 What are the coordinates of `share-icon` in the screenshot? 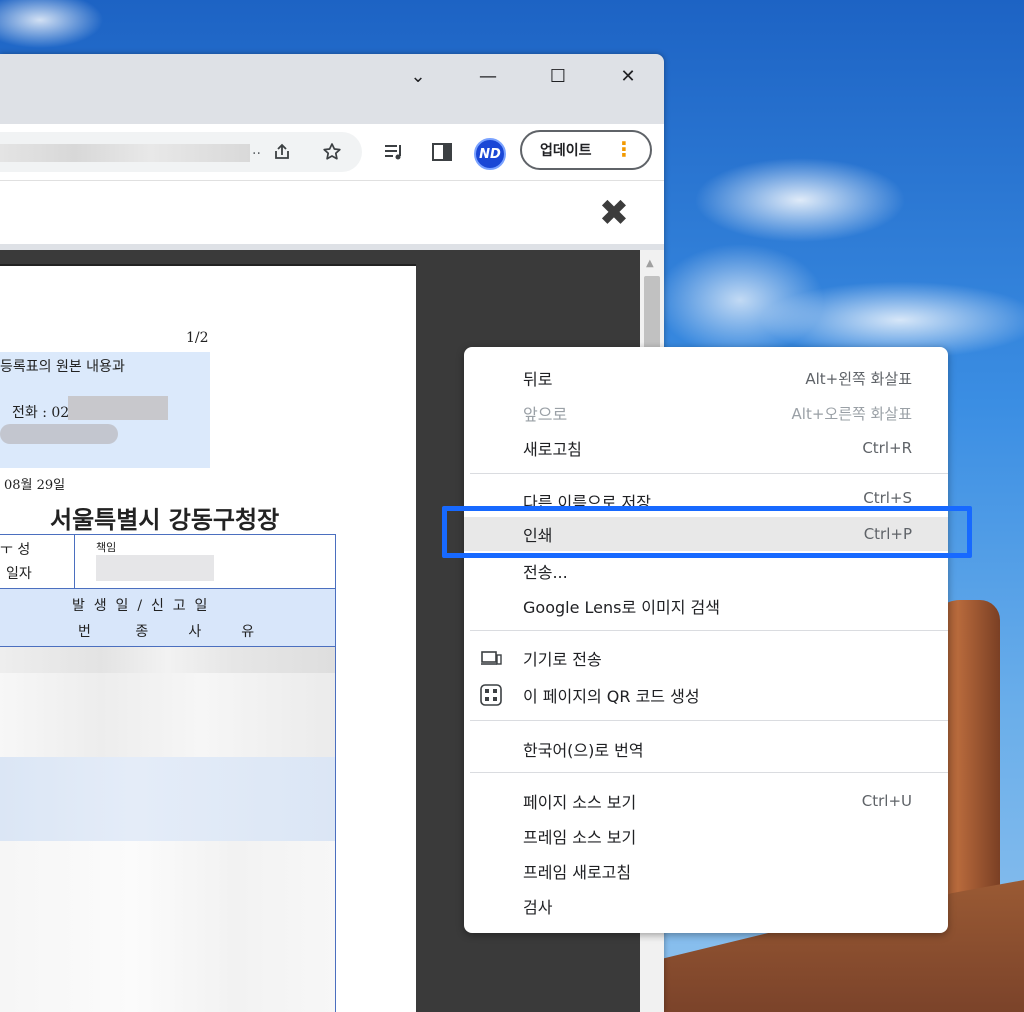 It's located at (282, 152).